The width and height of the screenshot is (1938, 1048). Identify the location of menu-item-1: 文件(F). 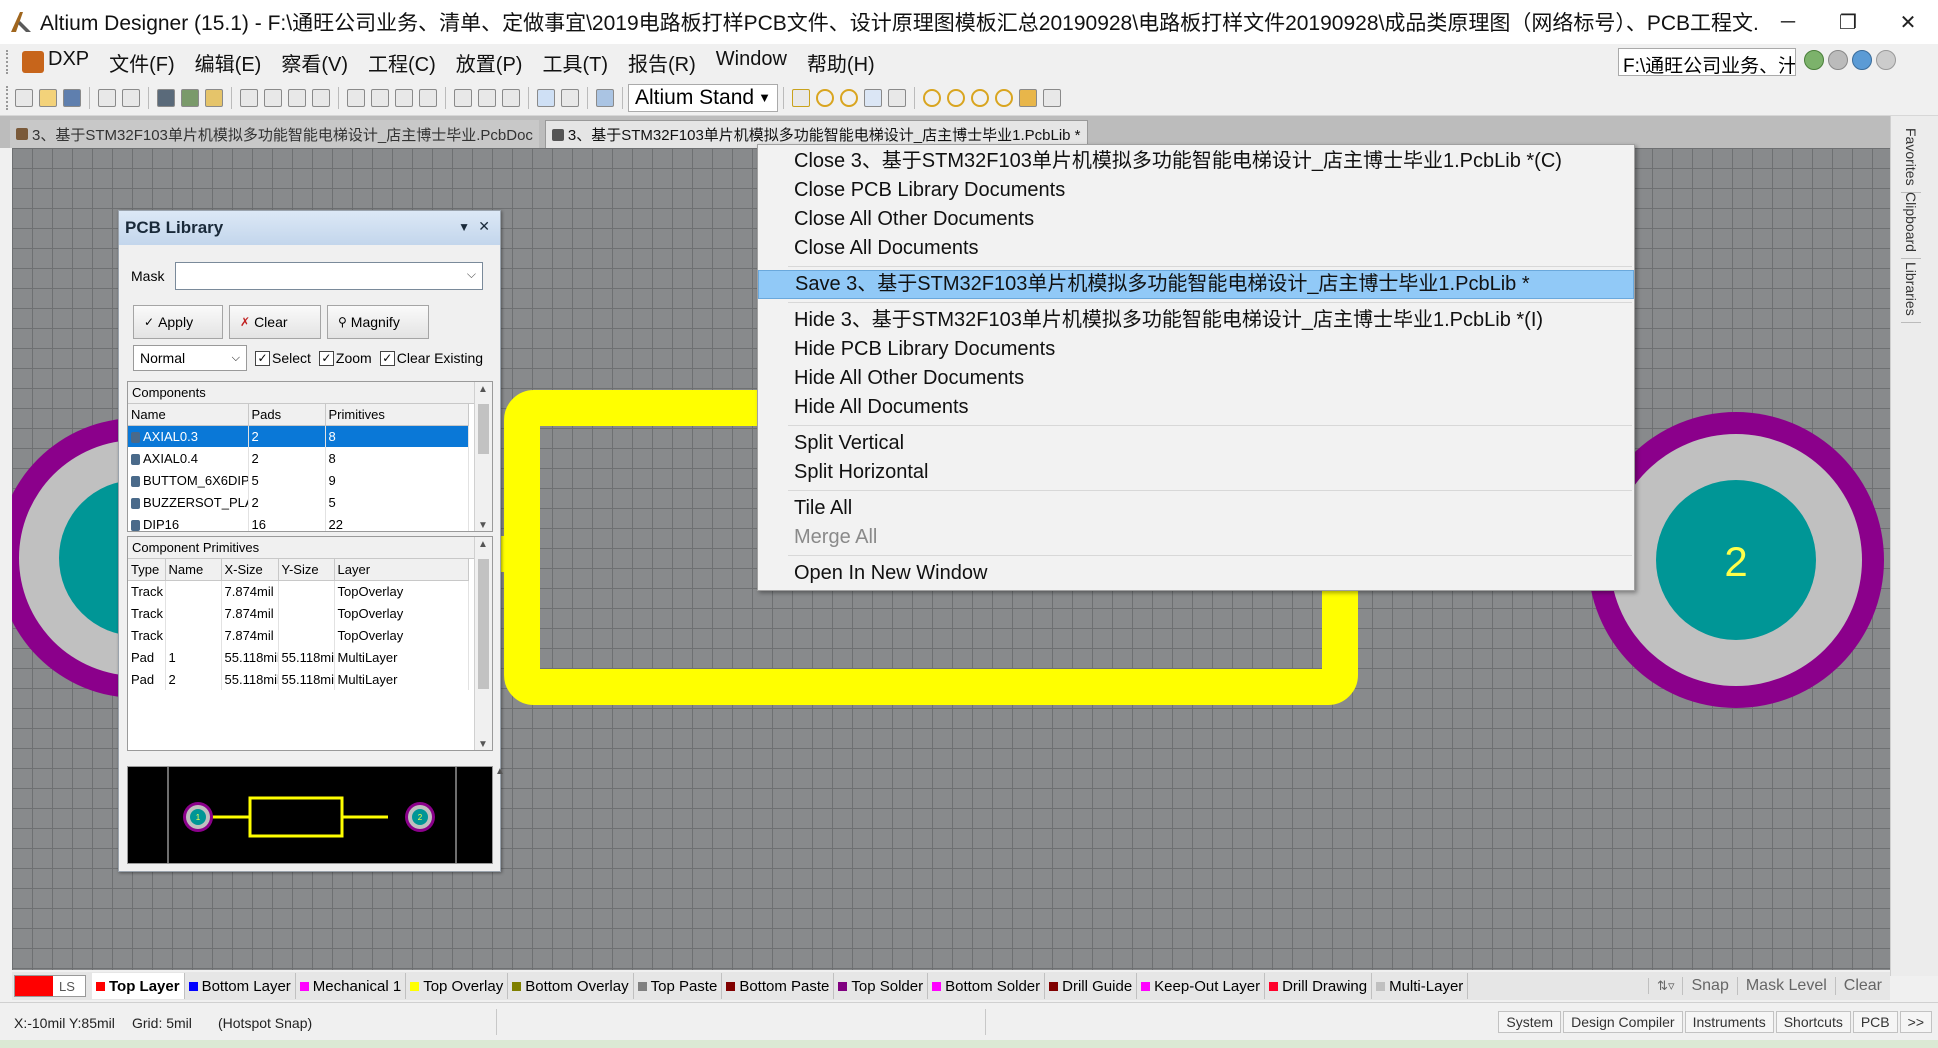
(142, 62).